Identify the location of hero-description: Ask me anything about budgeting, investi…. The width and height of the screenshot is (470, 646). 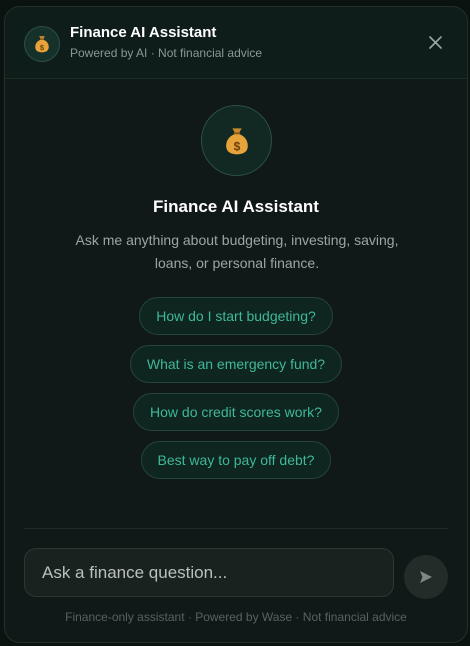
(237, 251).